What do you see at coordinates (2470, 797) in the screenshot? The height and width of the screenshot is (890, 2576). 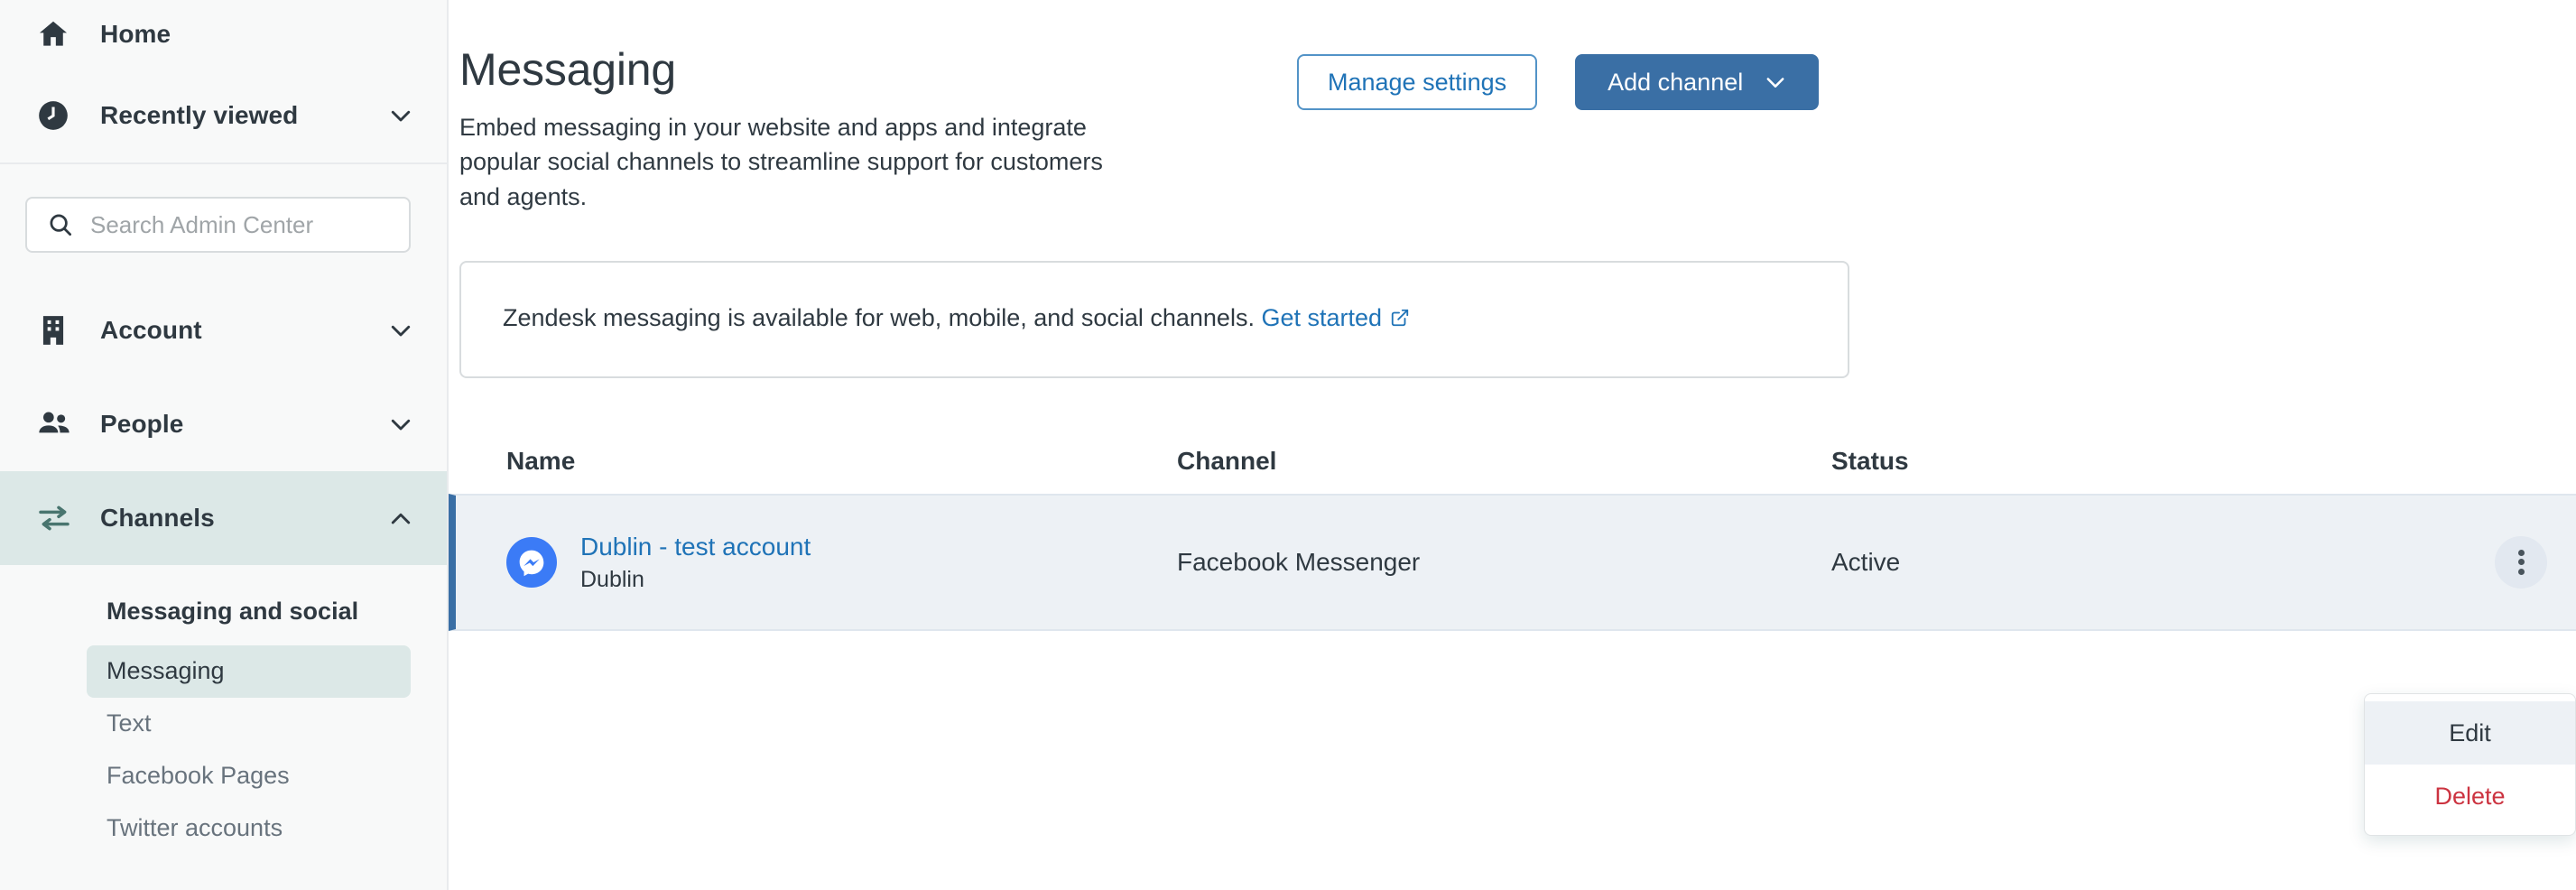 I see `menu-item-delete: Delete` at bounding box center [2470, 797].